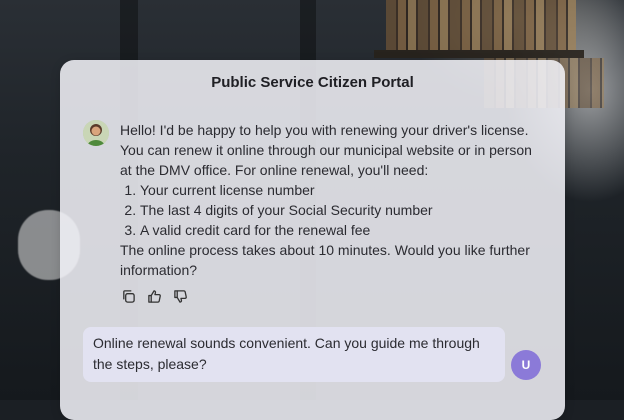 This screenshot has height=420, width=624. I want to click on avatar: U, so click(526, 365).